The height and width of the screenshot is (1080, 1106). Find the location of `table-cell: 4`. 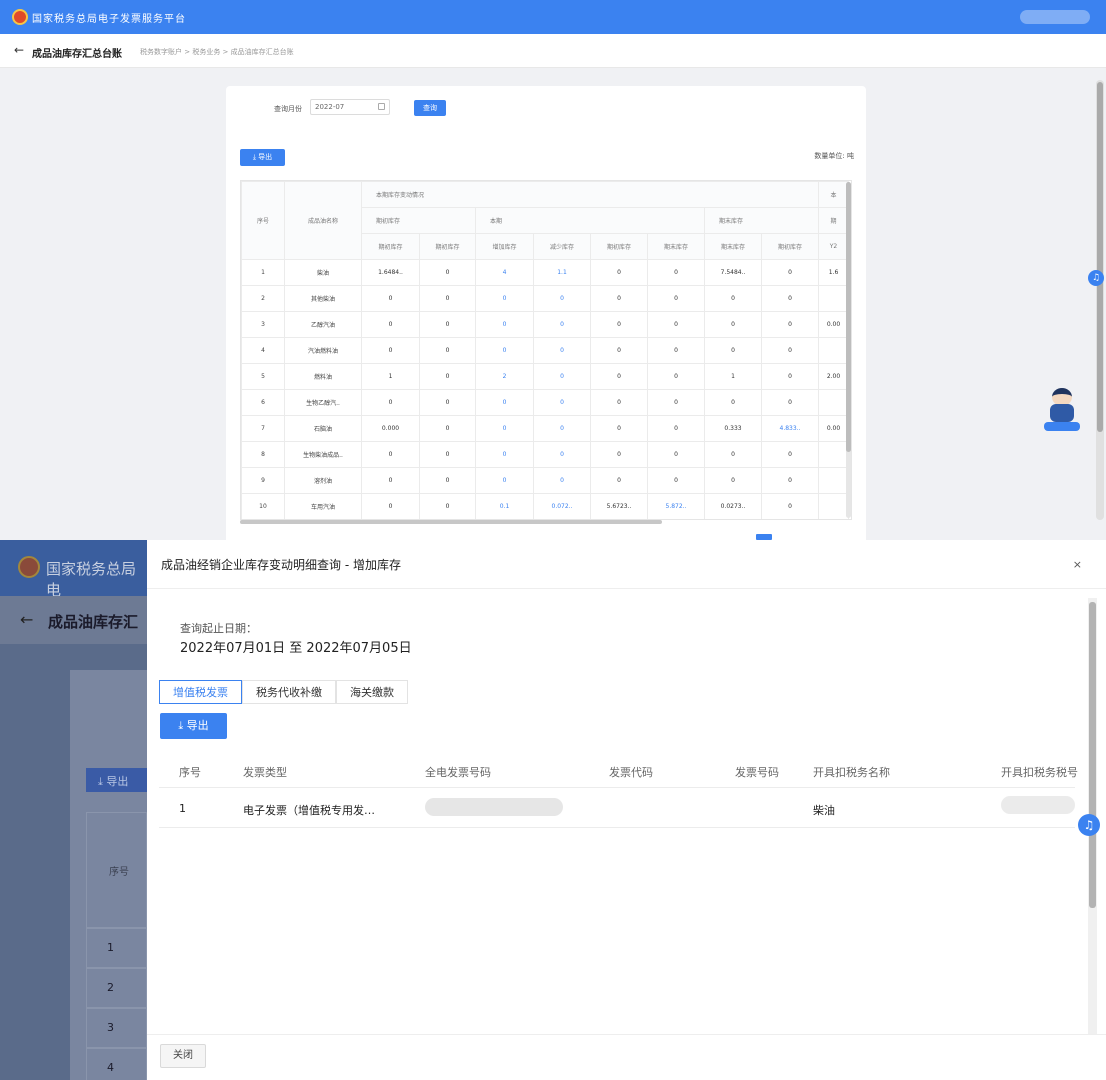

table-cell: 4 is located at coordinates (504, 272).